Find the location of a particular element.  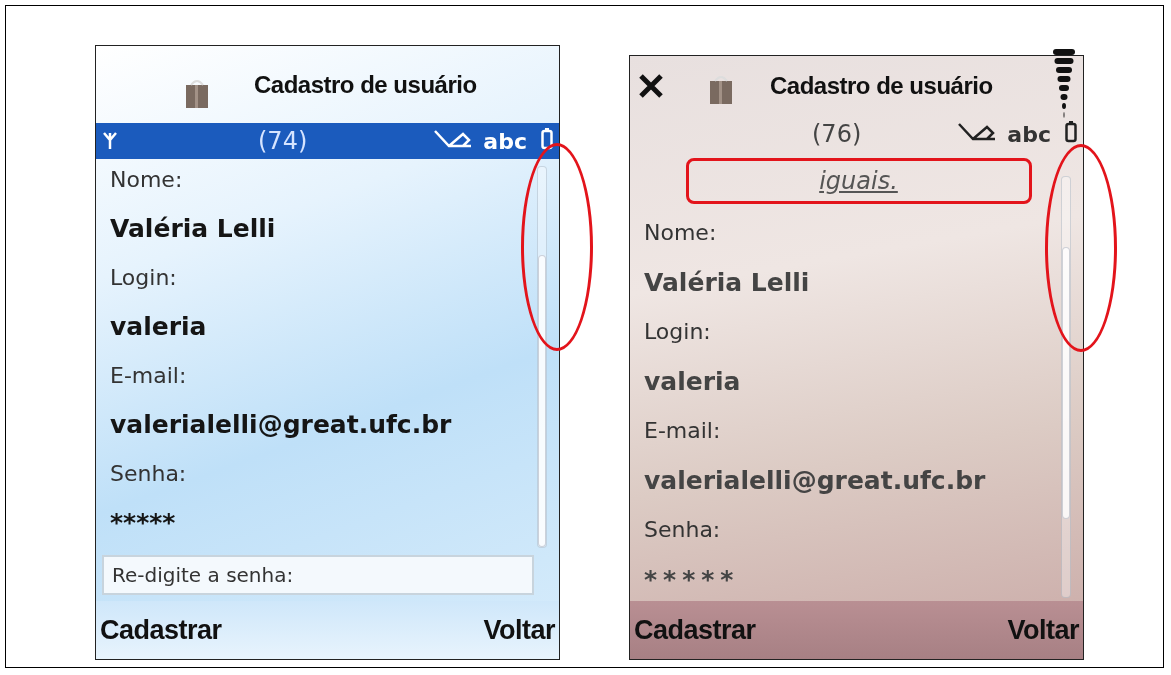

close-icon is located at coordinates (651, 86).